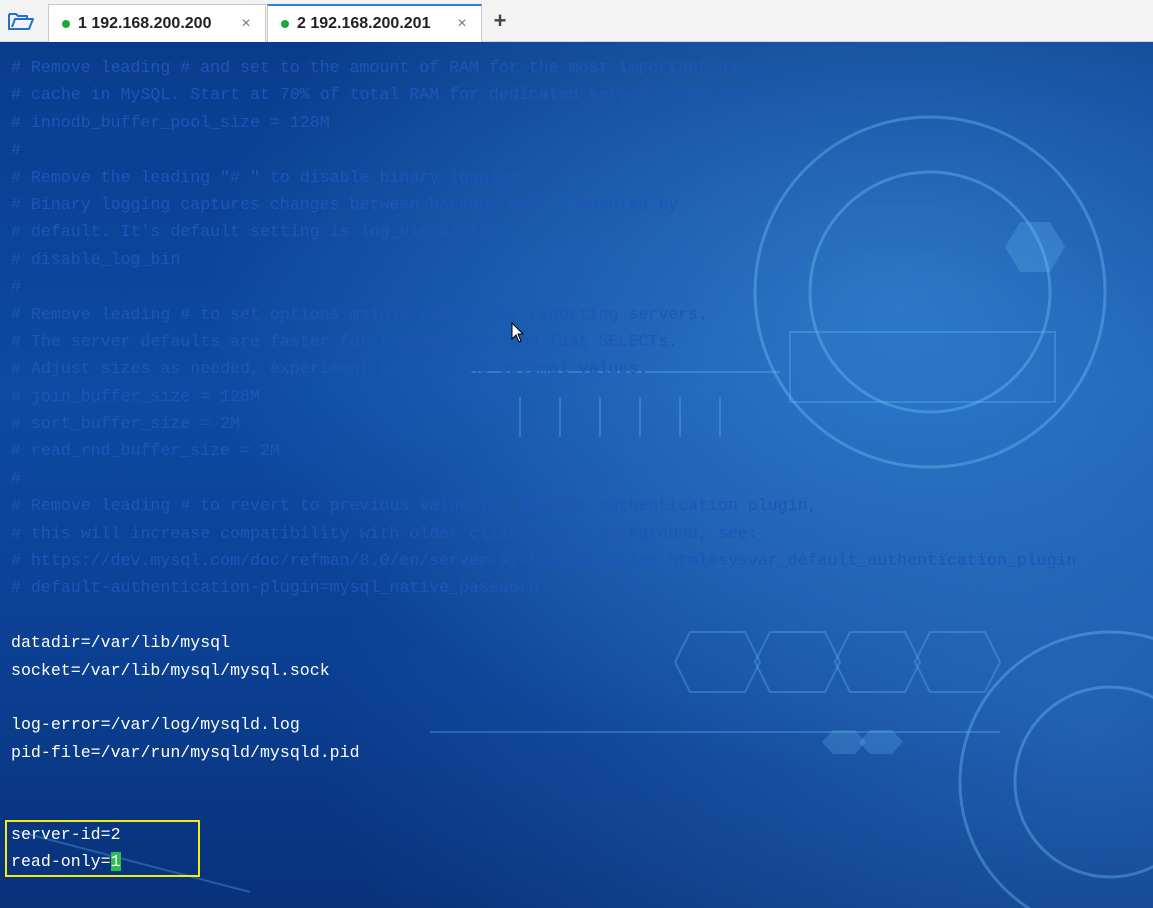 The image size is (1153, 908). I want to click on mouse-pointer-icon, so click(518, 335).